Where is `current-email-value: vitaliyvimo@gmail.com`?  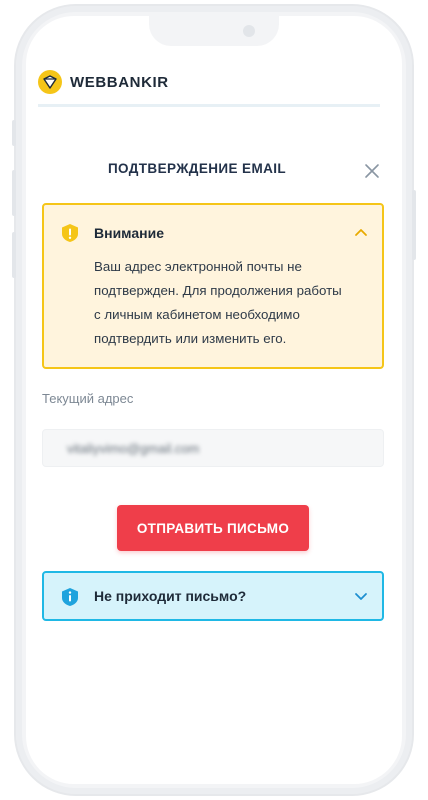
current-email-value: vitaliyvimo@gmail.com is located at coordinates (133, 448).